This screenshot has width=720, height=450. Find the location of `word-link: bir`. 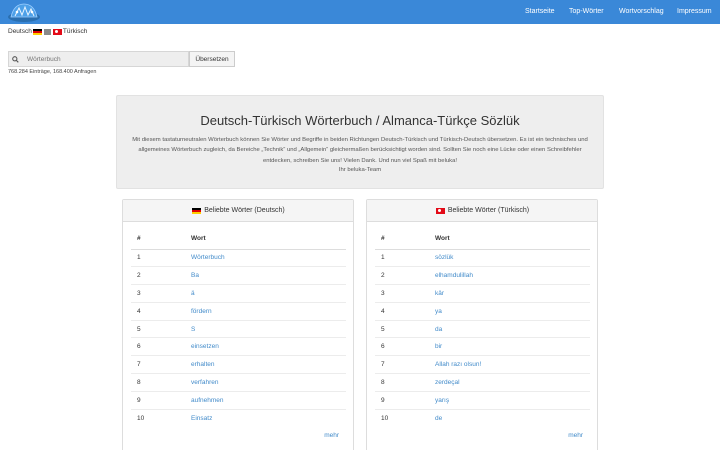

word-link: bir is located at coordinates (438, 346).